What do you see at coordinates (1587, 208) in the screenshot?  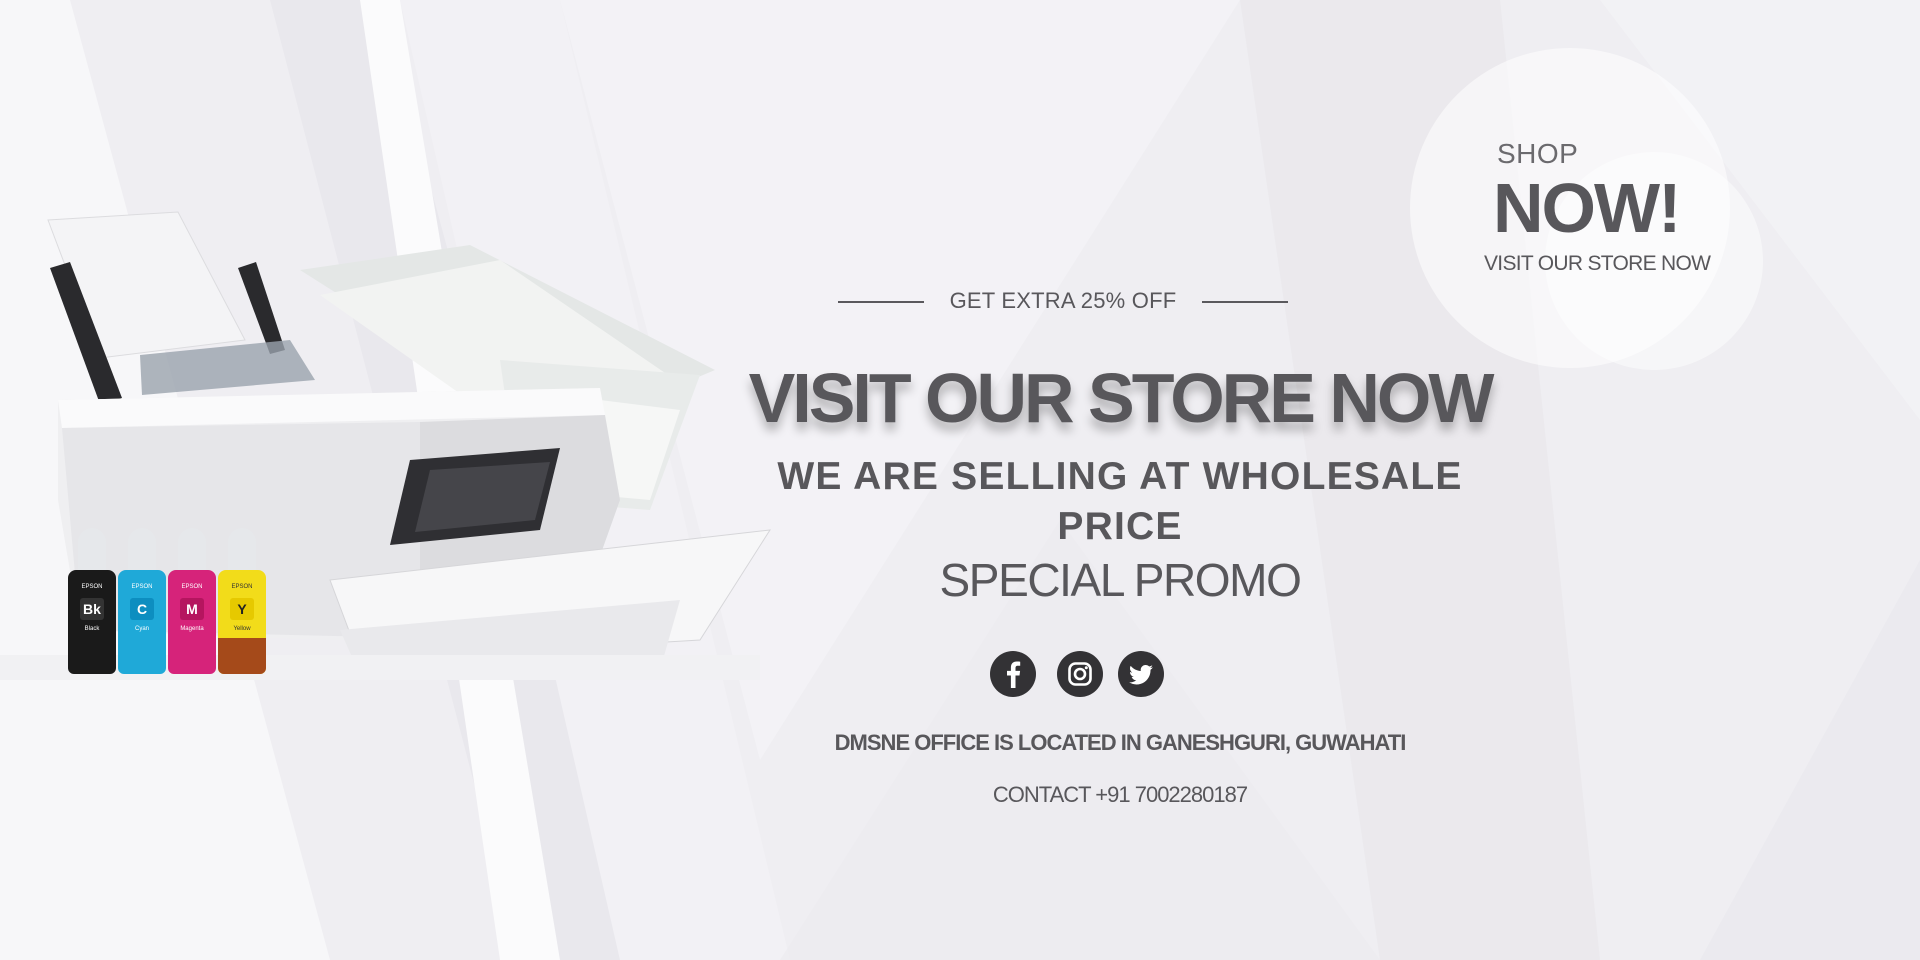 I see `badge-now-text: NOW!` at bounding box center [1587, 208].